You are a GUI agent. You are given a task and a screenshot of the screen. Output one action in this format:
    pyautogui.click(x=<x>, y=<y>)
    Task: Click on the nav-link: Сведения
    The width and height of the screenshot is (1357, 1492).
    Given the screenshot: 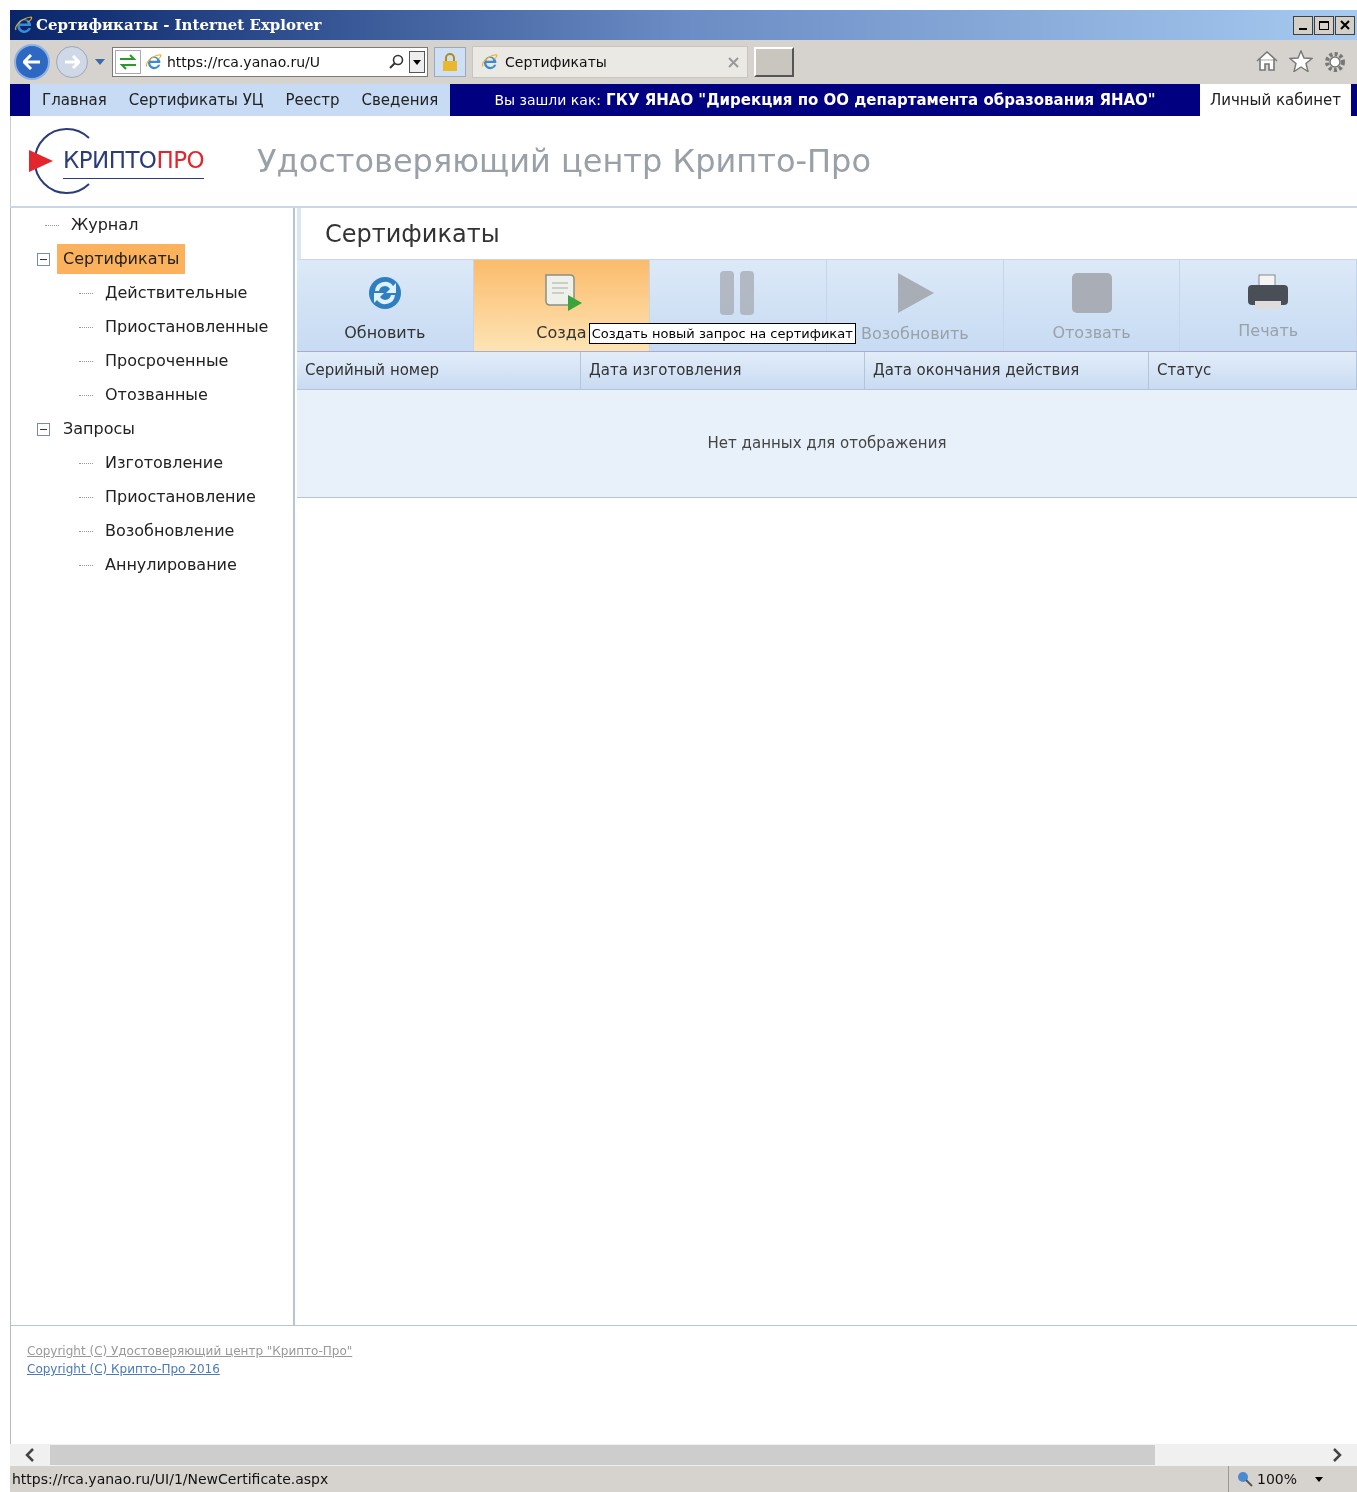 What is the action you would take?
    pyautogui.click(x=400, y=100)
    